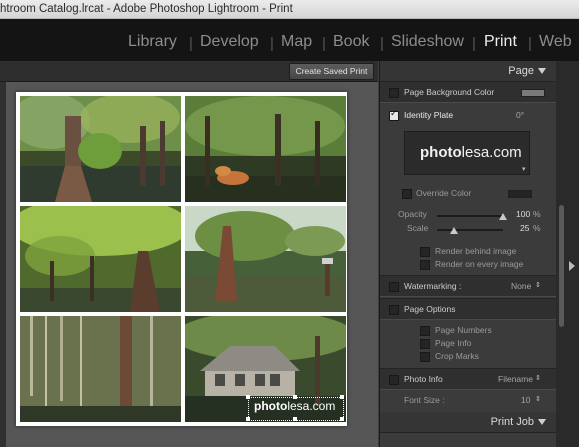 The height and width of the screenshot is (447, 579). I want to click on font-size-value: 10, so click(525, 400).